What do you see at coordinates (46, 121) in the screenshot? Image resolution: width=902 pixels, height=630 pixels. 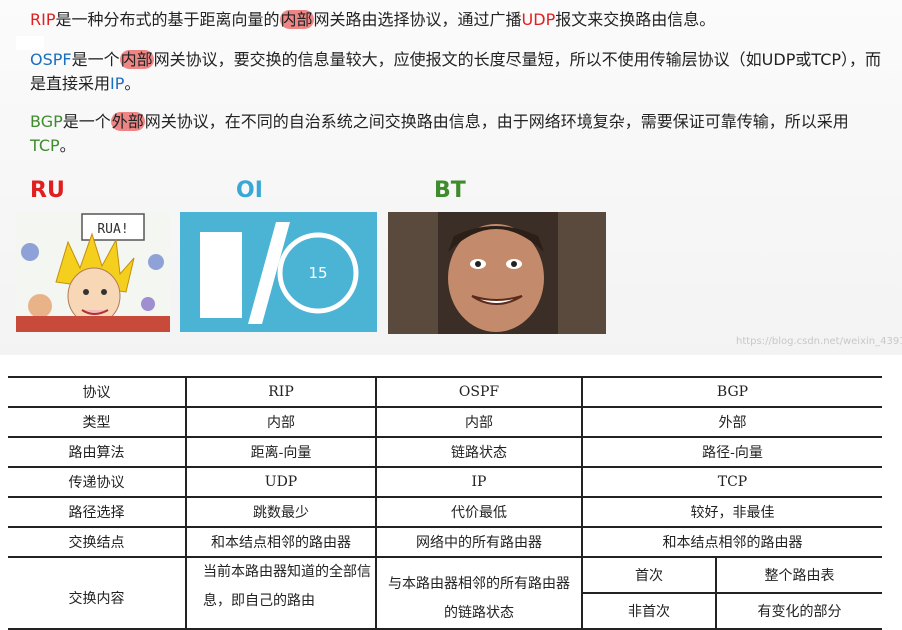 I see `bgp-term: BGP` at bounding box center [46, 121].